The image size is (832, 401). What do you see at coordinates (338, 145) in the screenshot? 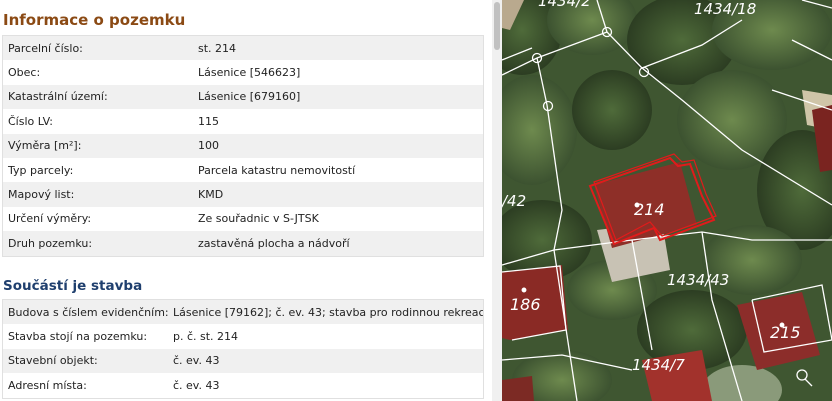
I see `row-value: 100` at bounding box center [338, 145].